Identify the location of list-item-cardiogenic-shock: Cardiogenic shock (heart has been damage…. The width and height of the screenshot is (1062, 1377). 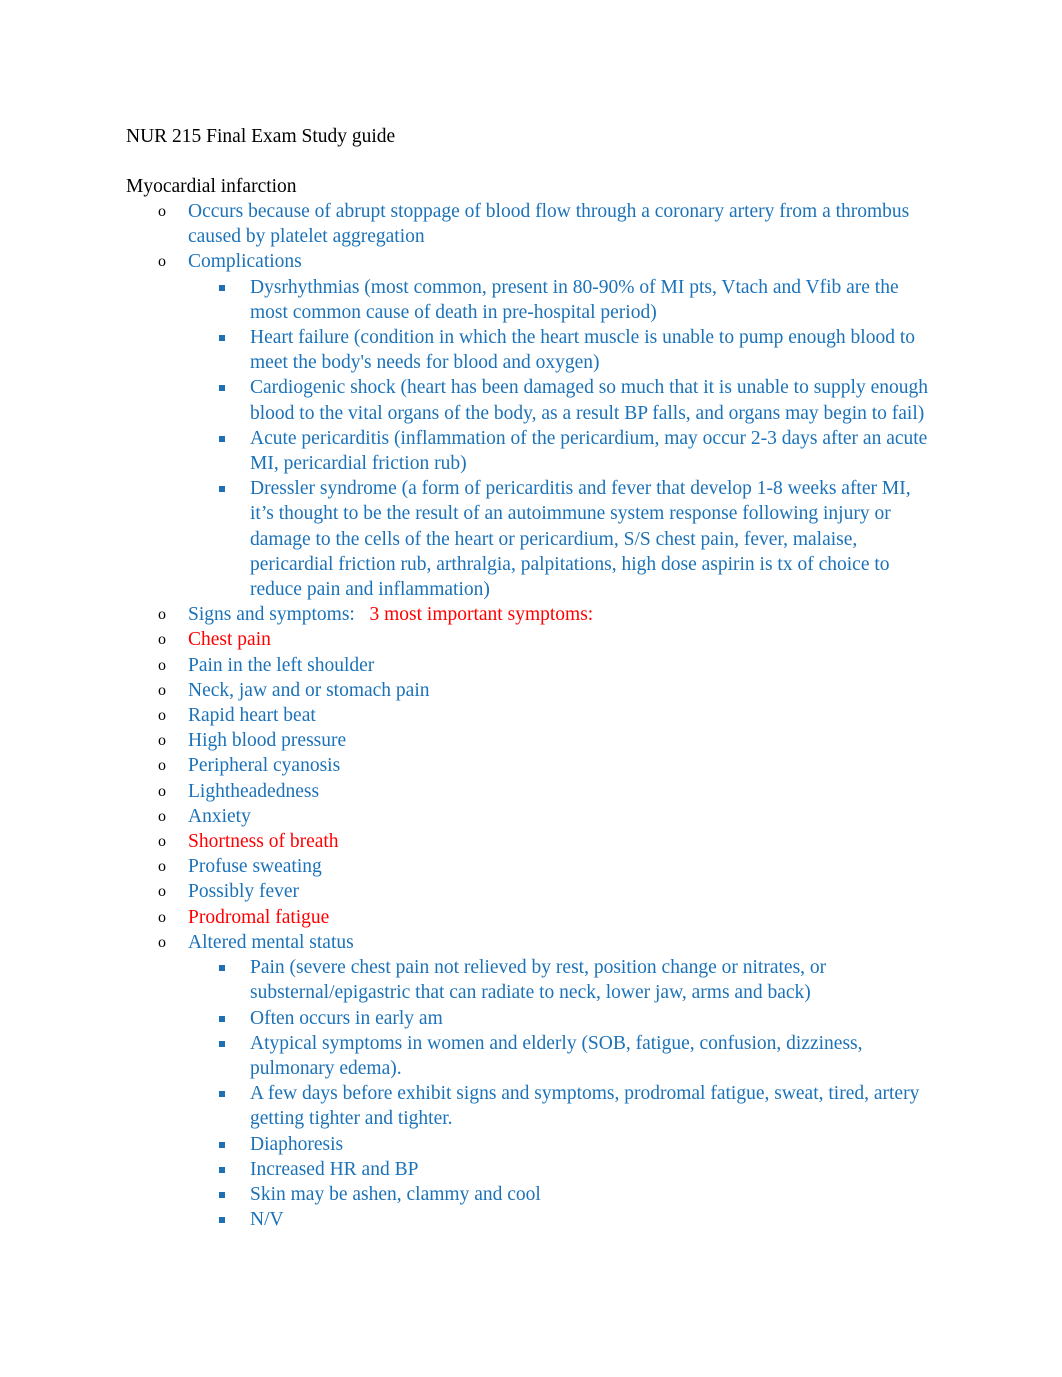
(531, 400).